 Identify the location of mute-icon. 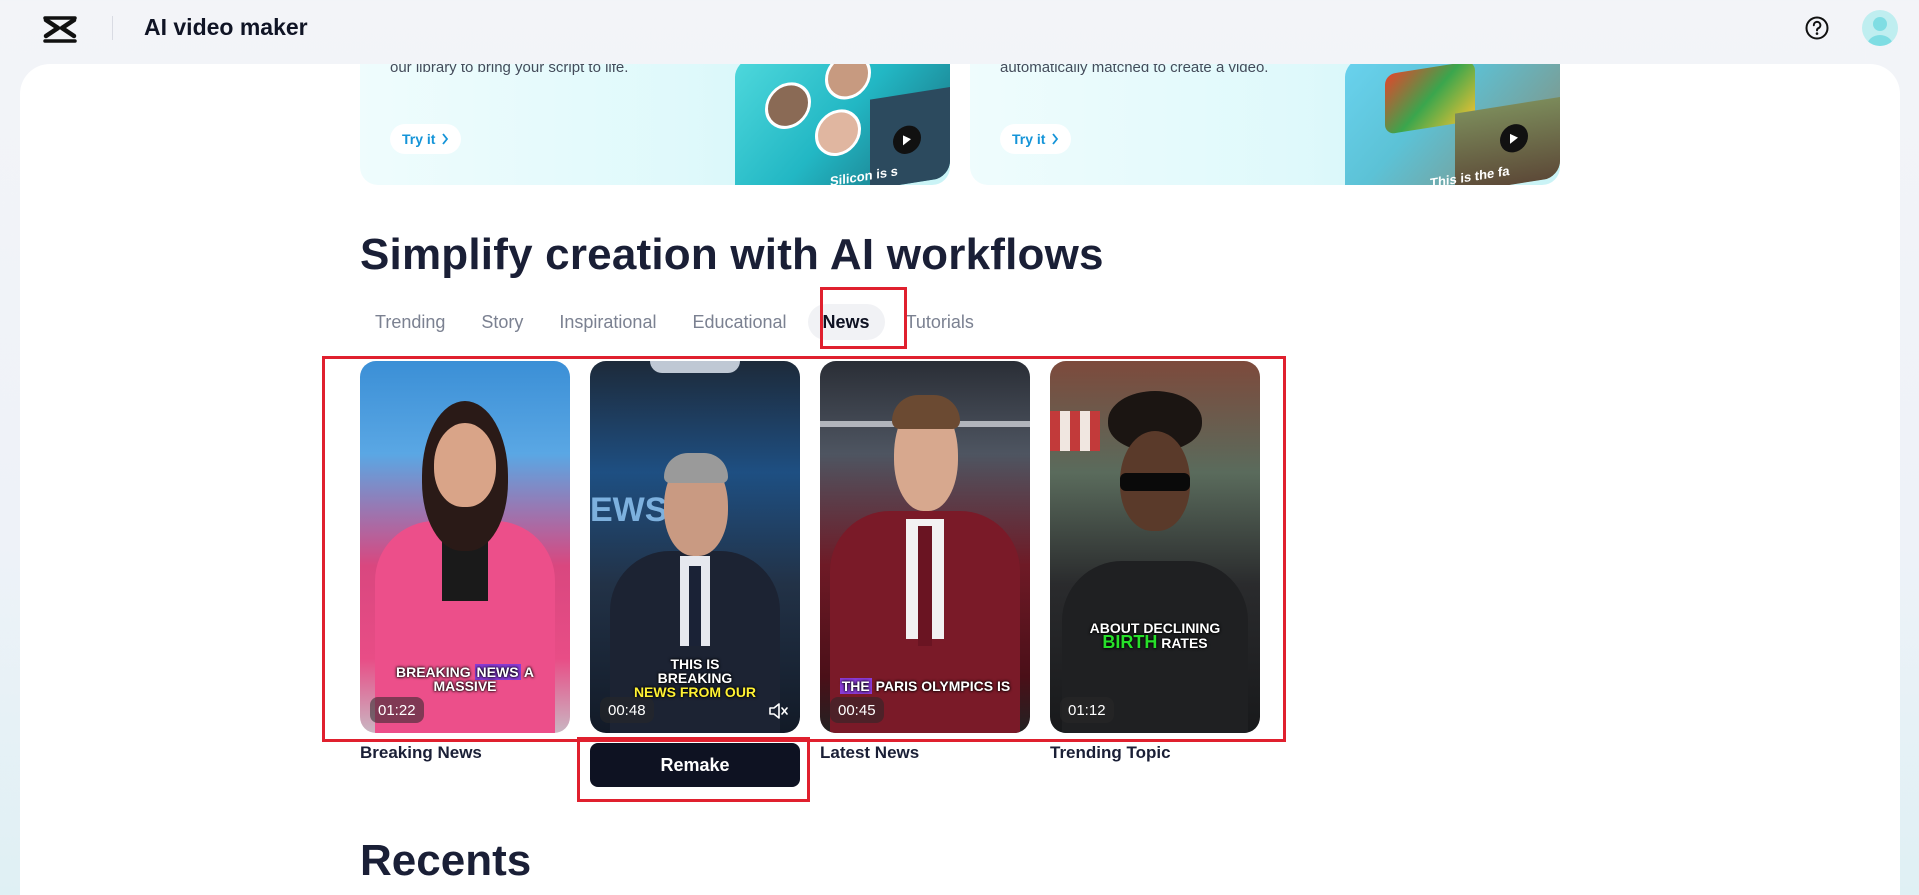
(778, 711).